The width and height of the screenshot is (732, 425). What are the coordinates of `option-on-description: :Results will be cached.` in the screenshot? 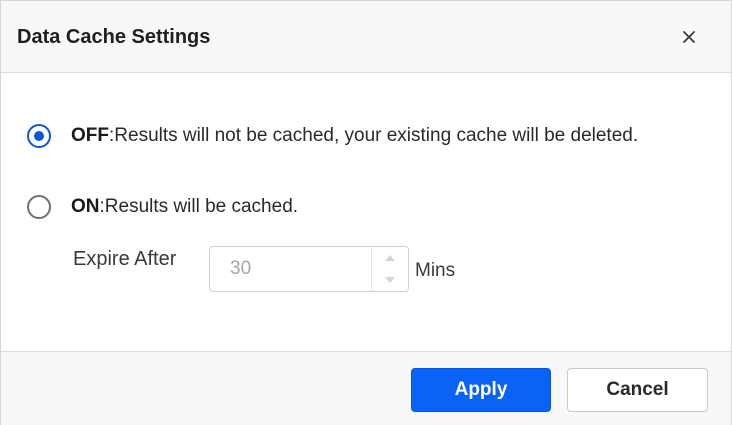 It's located at (199, 206).